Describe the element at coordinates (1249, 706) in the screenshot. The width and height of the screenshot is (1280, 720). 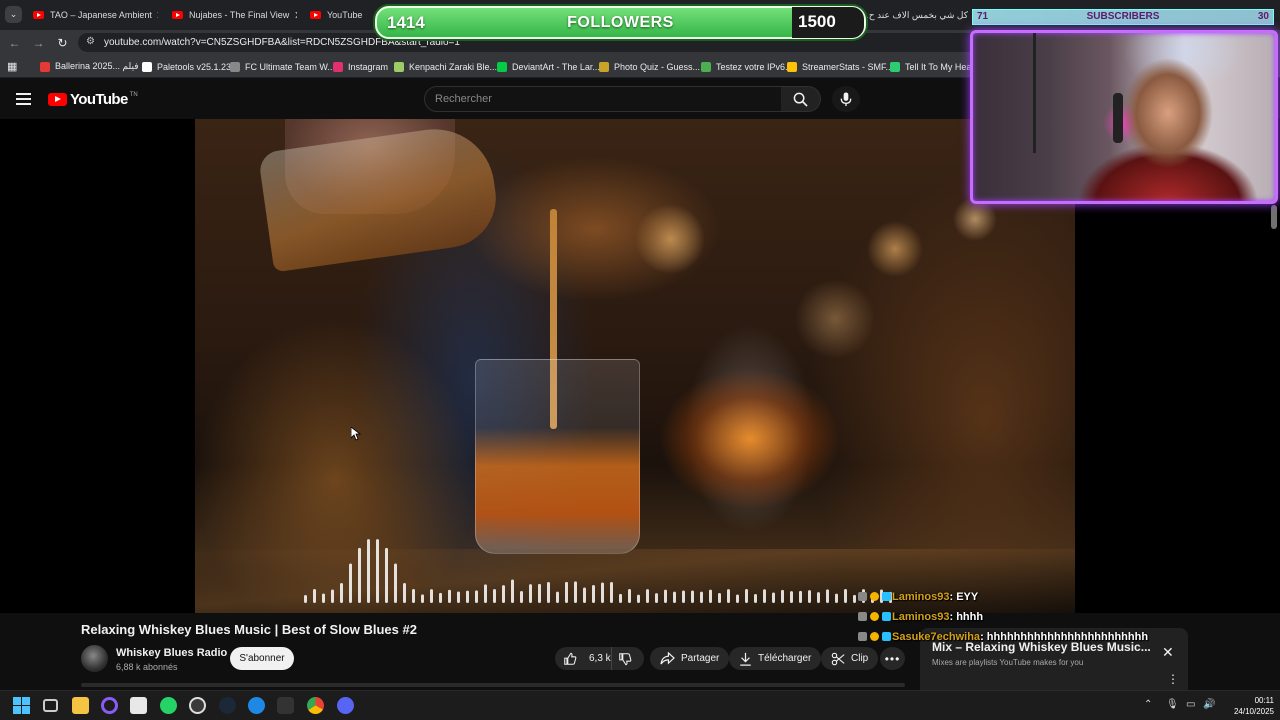
I see `system-clock: 00:11 24/10/2025` at that location.